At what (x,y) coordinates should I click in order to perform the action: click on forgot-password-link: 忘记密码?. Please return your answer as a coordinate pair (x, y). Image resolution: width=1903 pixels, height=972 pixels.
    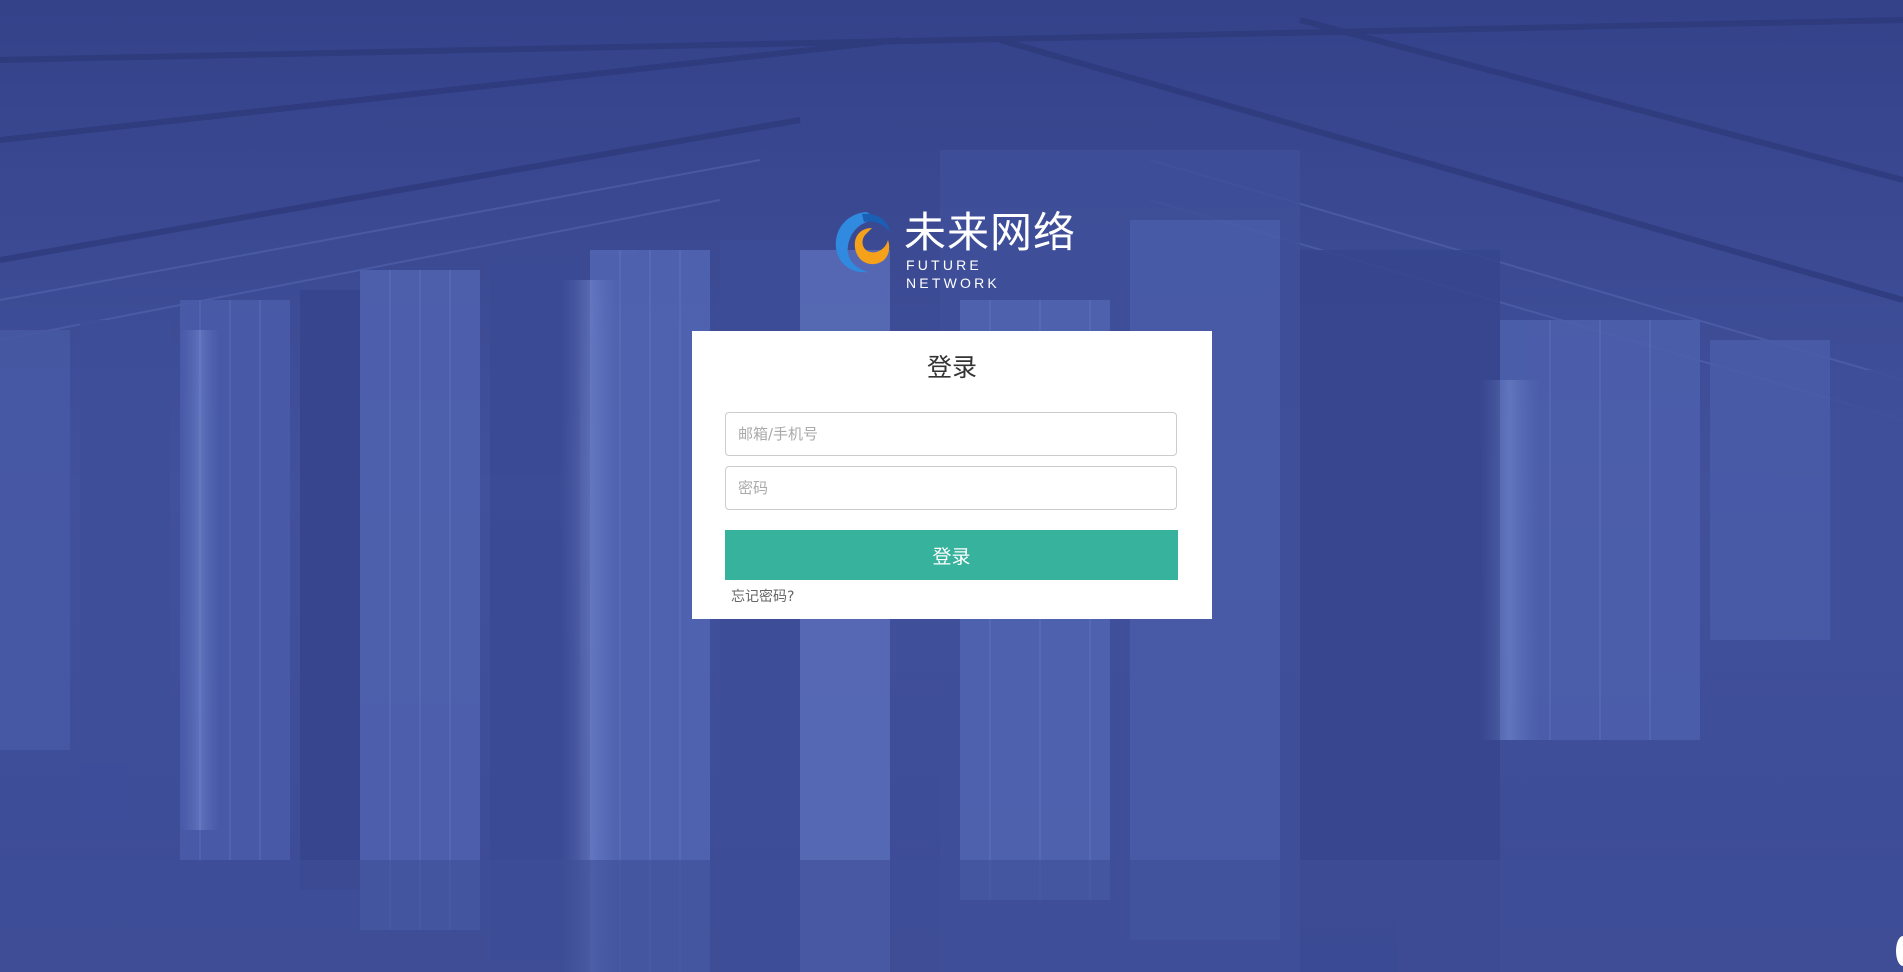
    Looking at the image, I should click on (762, 597).